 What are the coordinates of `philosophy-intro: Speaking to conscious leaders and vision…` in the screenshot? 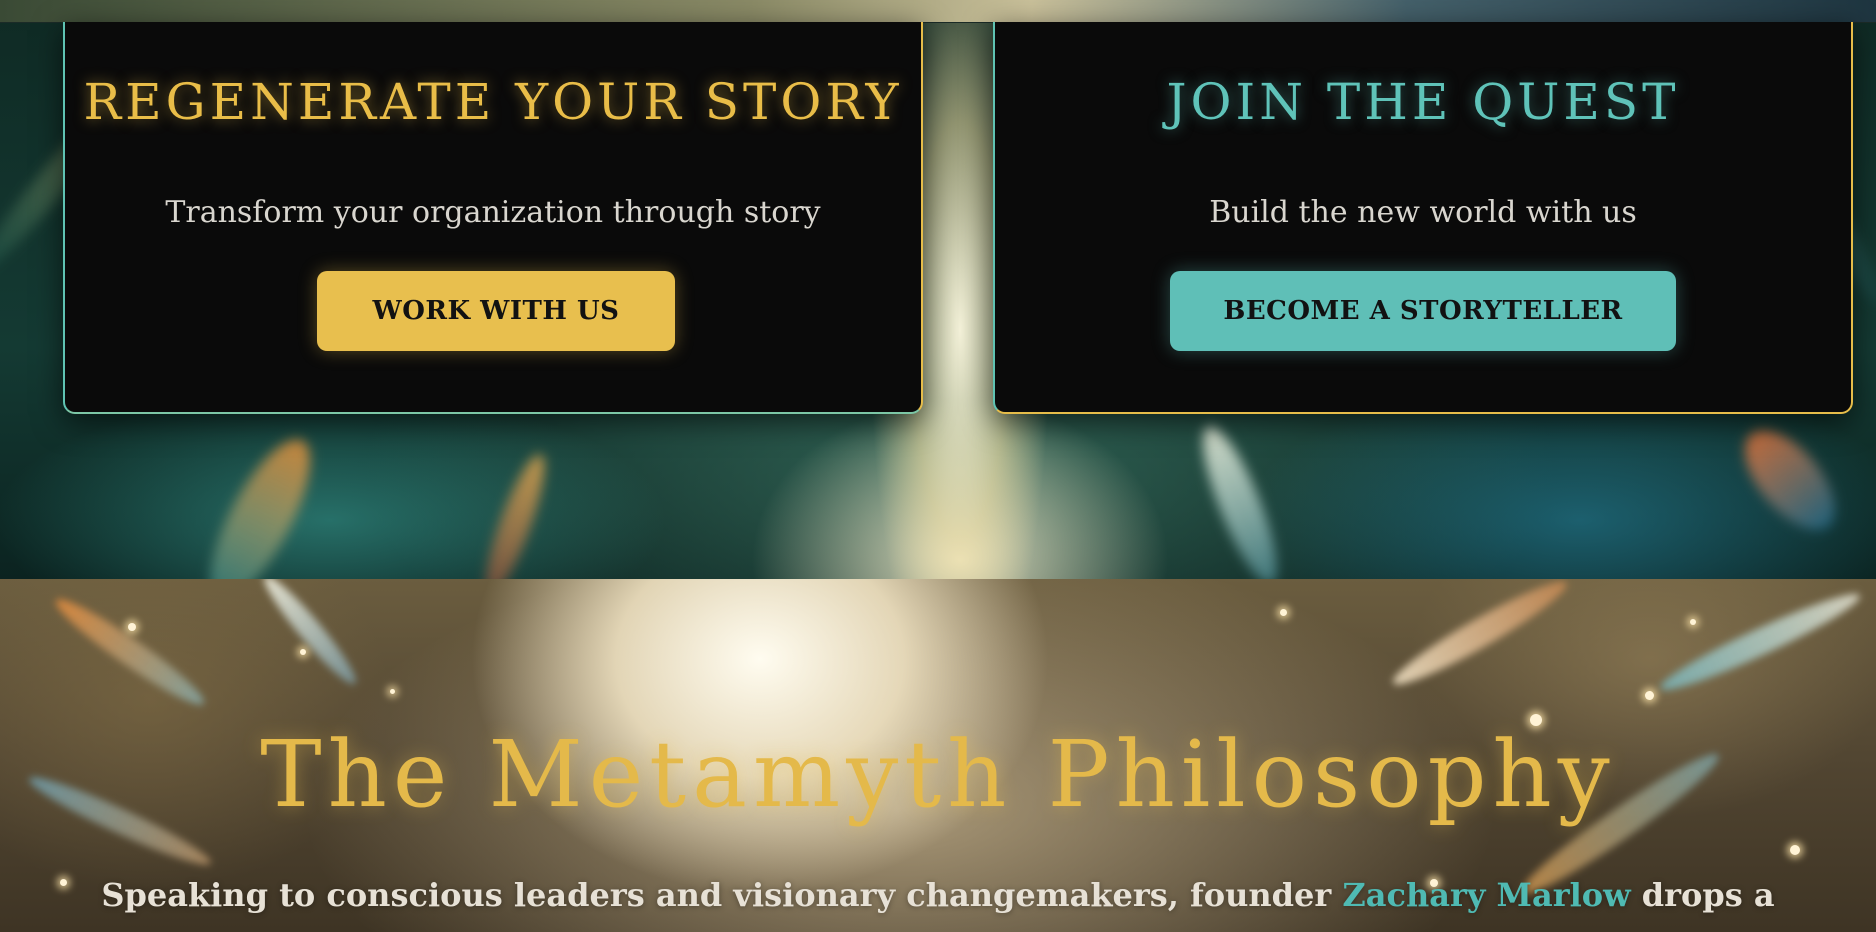 It's located at (938, 896).